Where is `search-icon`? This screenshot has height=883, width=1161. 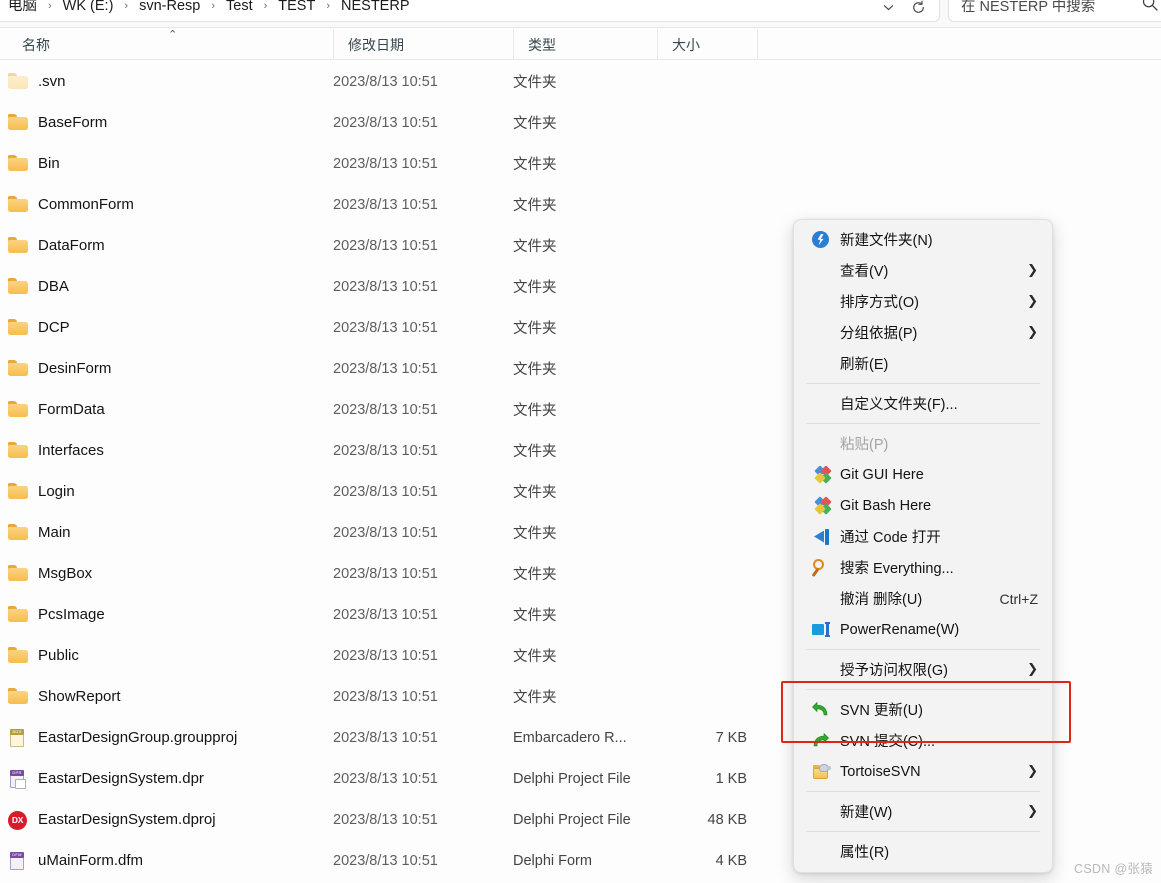
search-icon is located at coordinates (1150, 8).